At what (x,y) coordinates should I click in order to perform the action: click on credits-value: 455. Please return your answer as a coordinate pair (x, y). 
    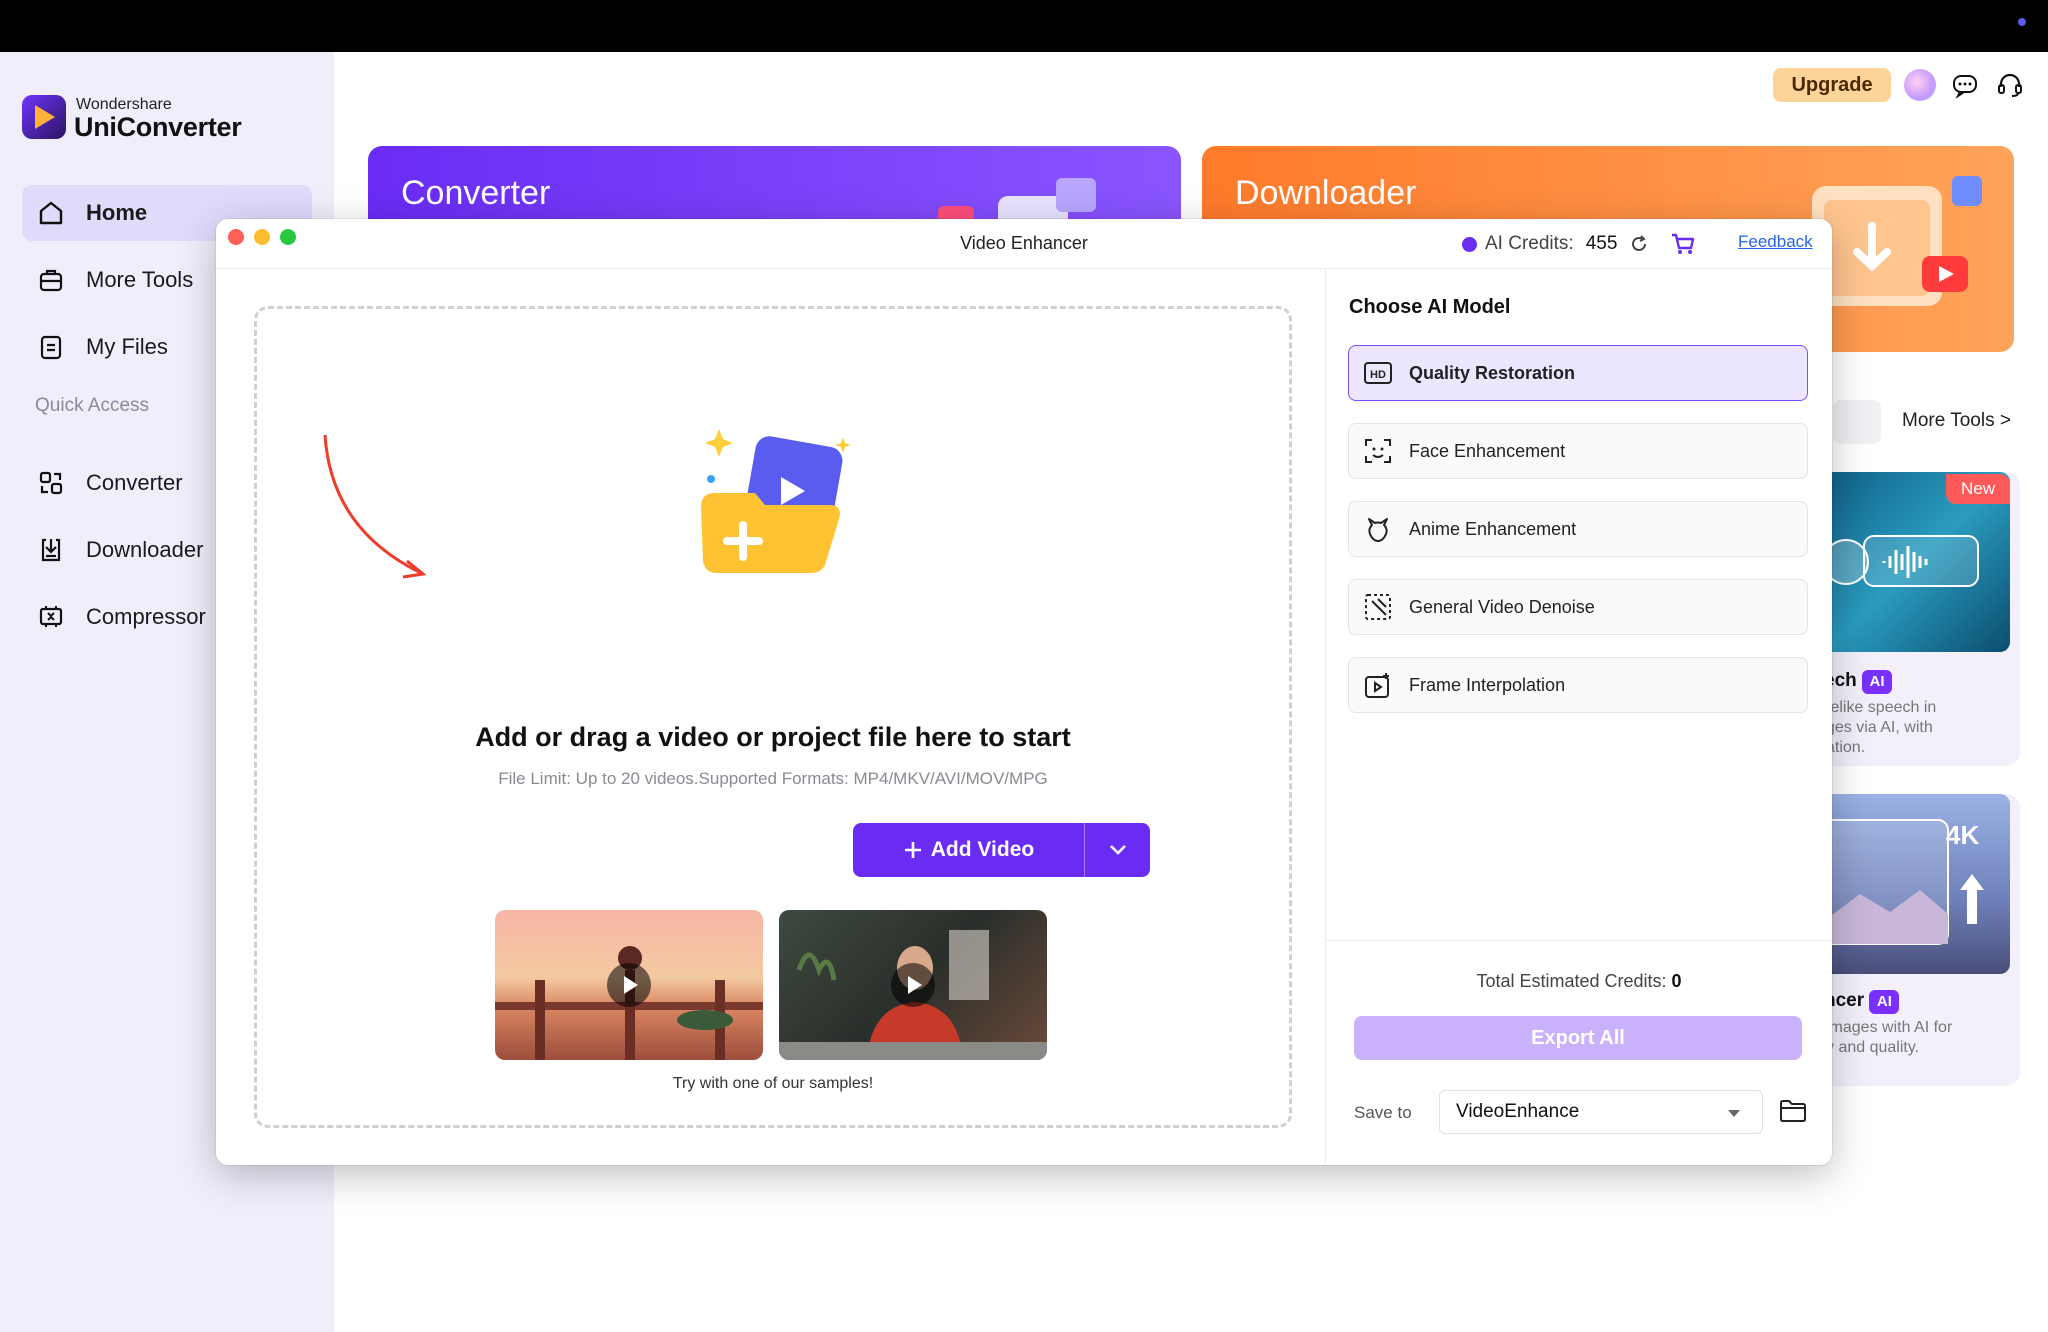
    Looking at the image, I should click on (1601, 243).